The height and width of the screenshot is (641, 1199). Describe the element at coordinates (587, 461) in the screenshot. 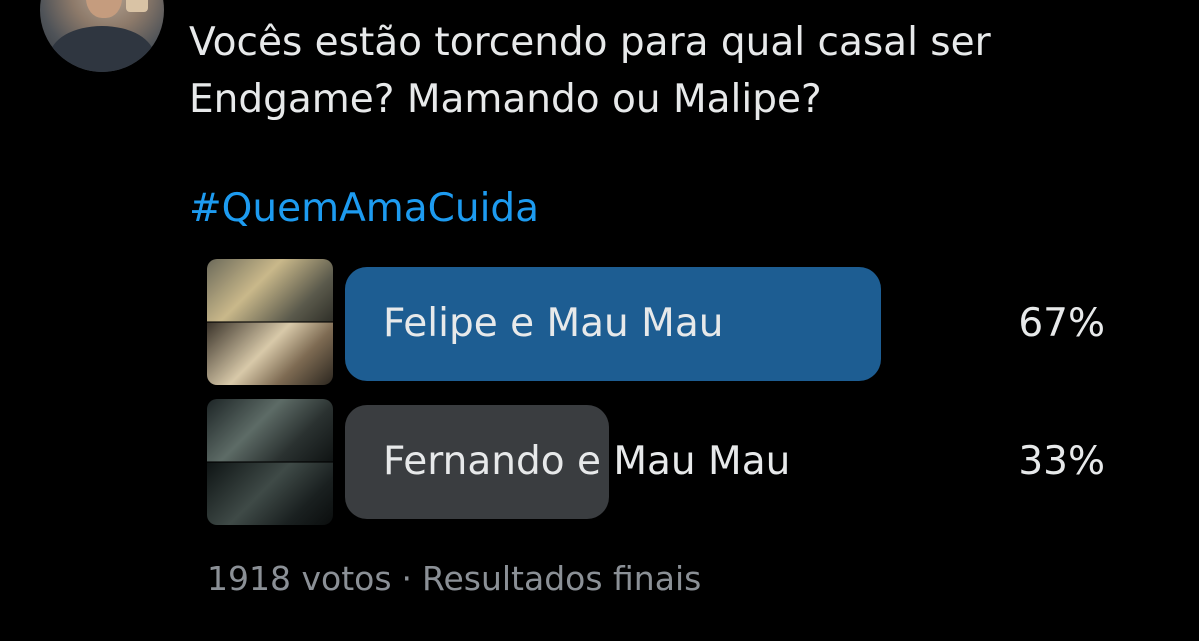

I see `poll-option-label: Fernando e Mau Mau` at that location.